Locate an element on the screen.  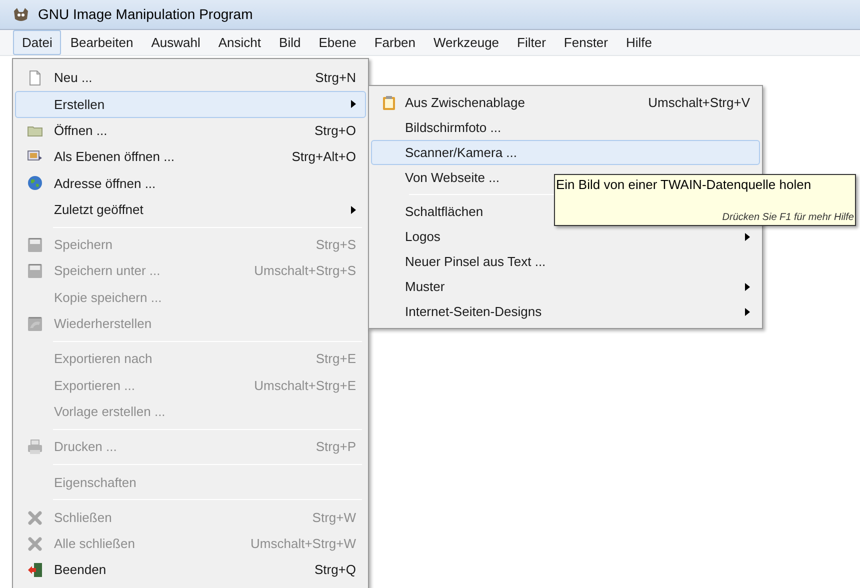
menu-item: Muster is located at coordinates (565, 286).